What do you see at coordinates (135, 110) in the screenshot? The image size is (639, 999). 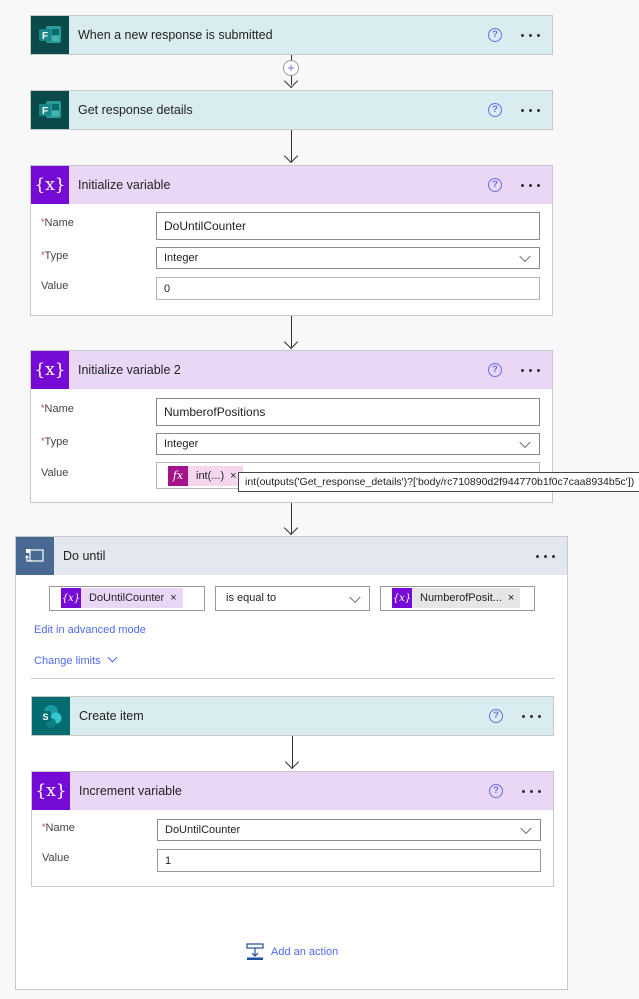 I see `get-response-title: Get response details` at bounding box center [135, 110].